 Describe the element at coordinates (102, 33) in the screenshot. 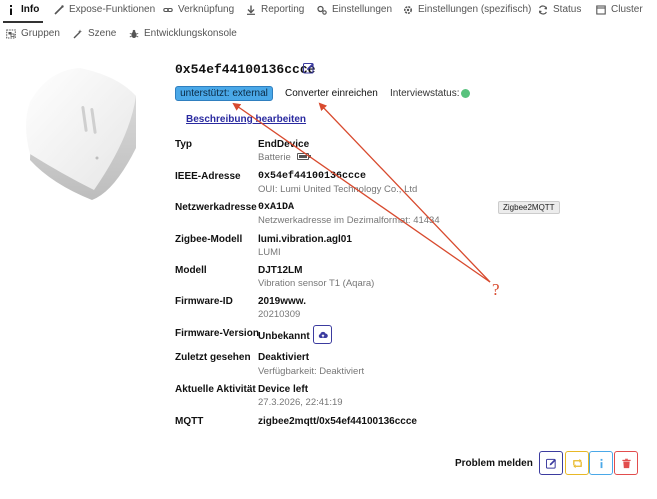

I see `tab-label: Szene` at that location.